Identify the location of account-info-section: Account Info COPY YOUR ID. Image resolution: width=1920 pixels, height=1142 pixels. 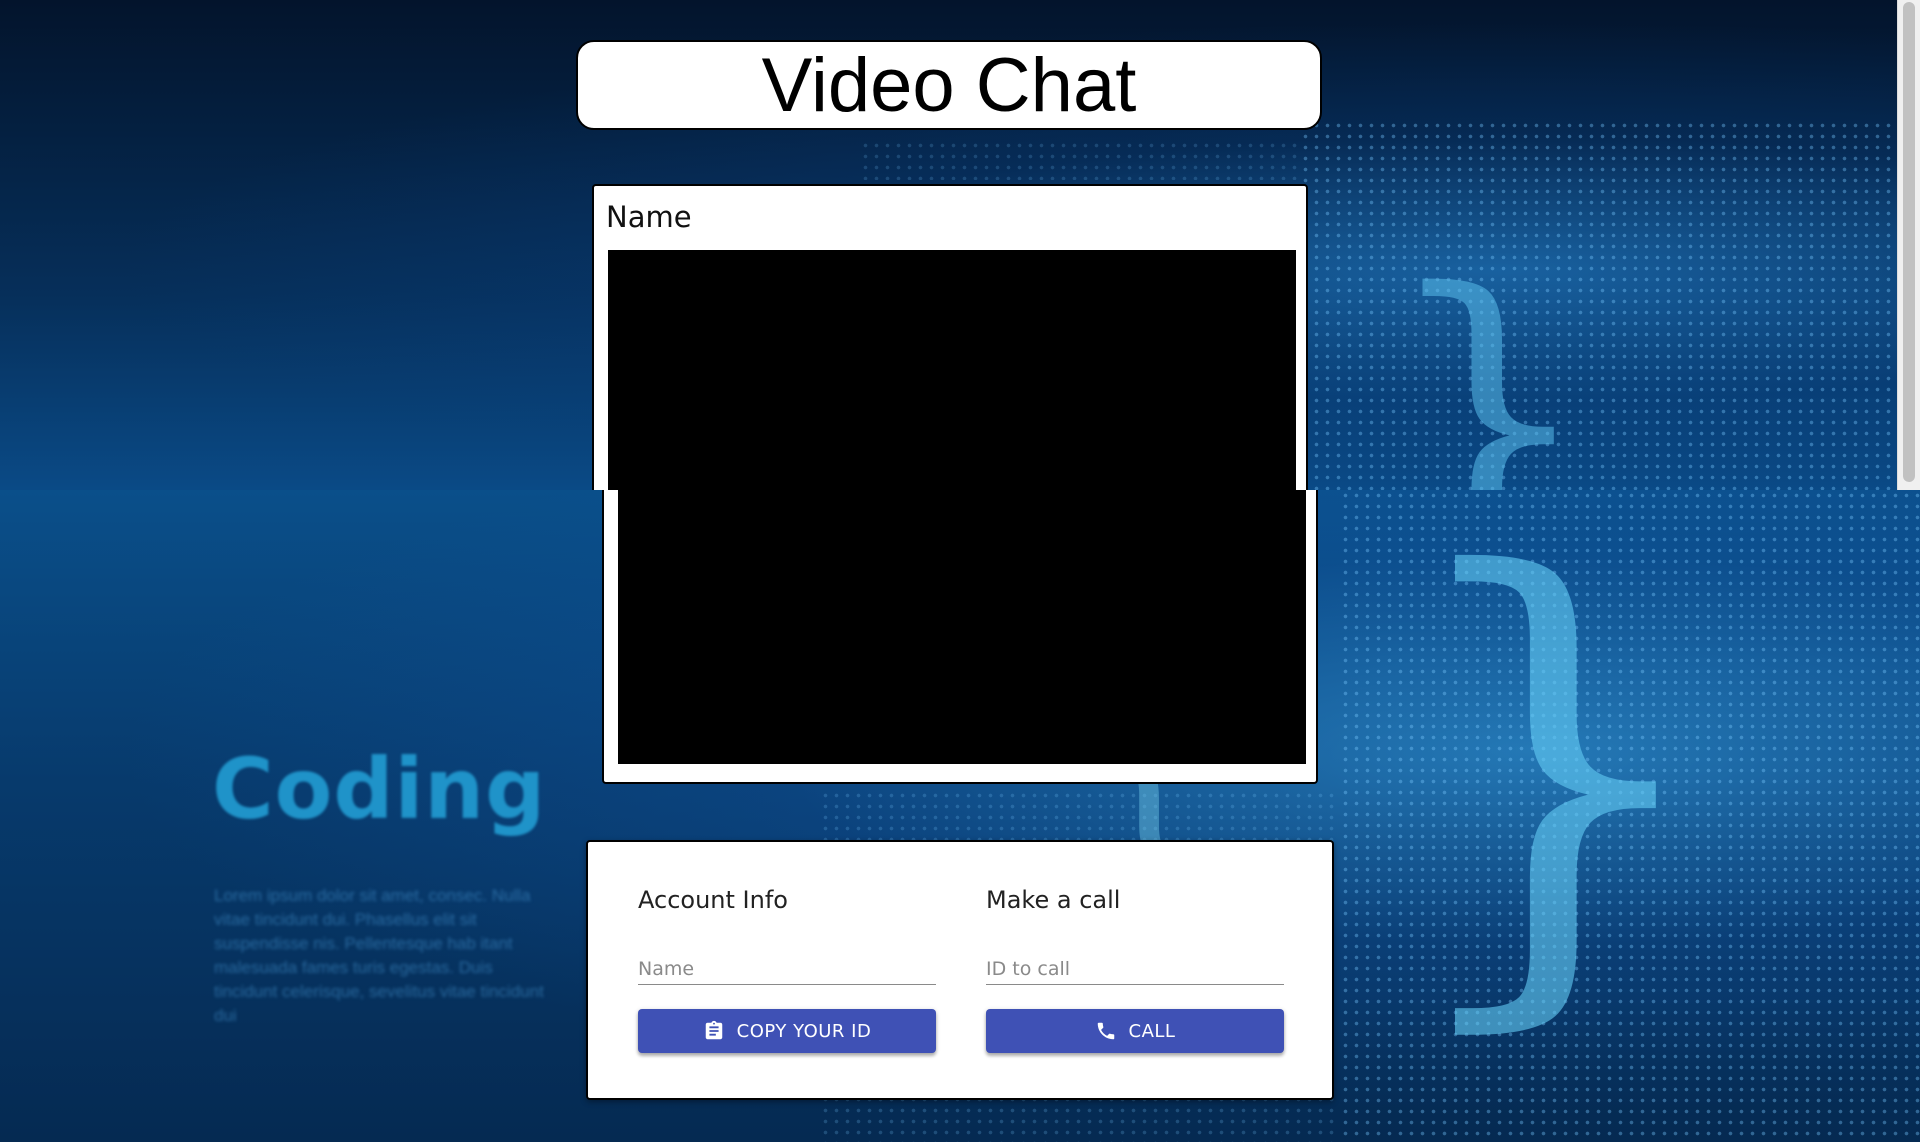
(787, 969).